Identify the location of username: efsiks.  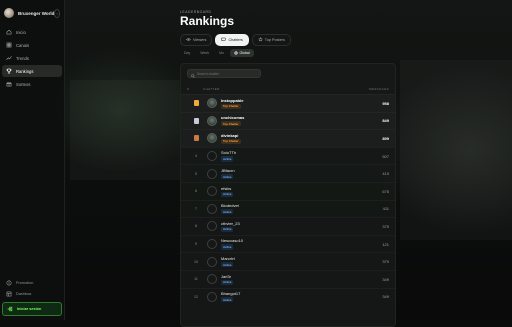
(301, 188).